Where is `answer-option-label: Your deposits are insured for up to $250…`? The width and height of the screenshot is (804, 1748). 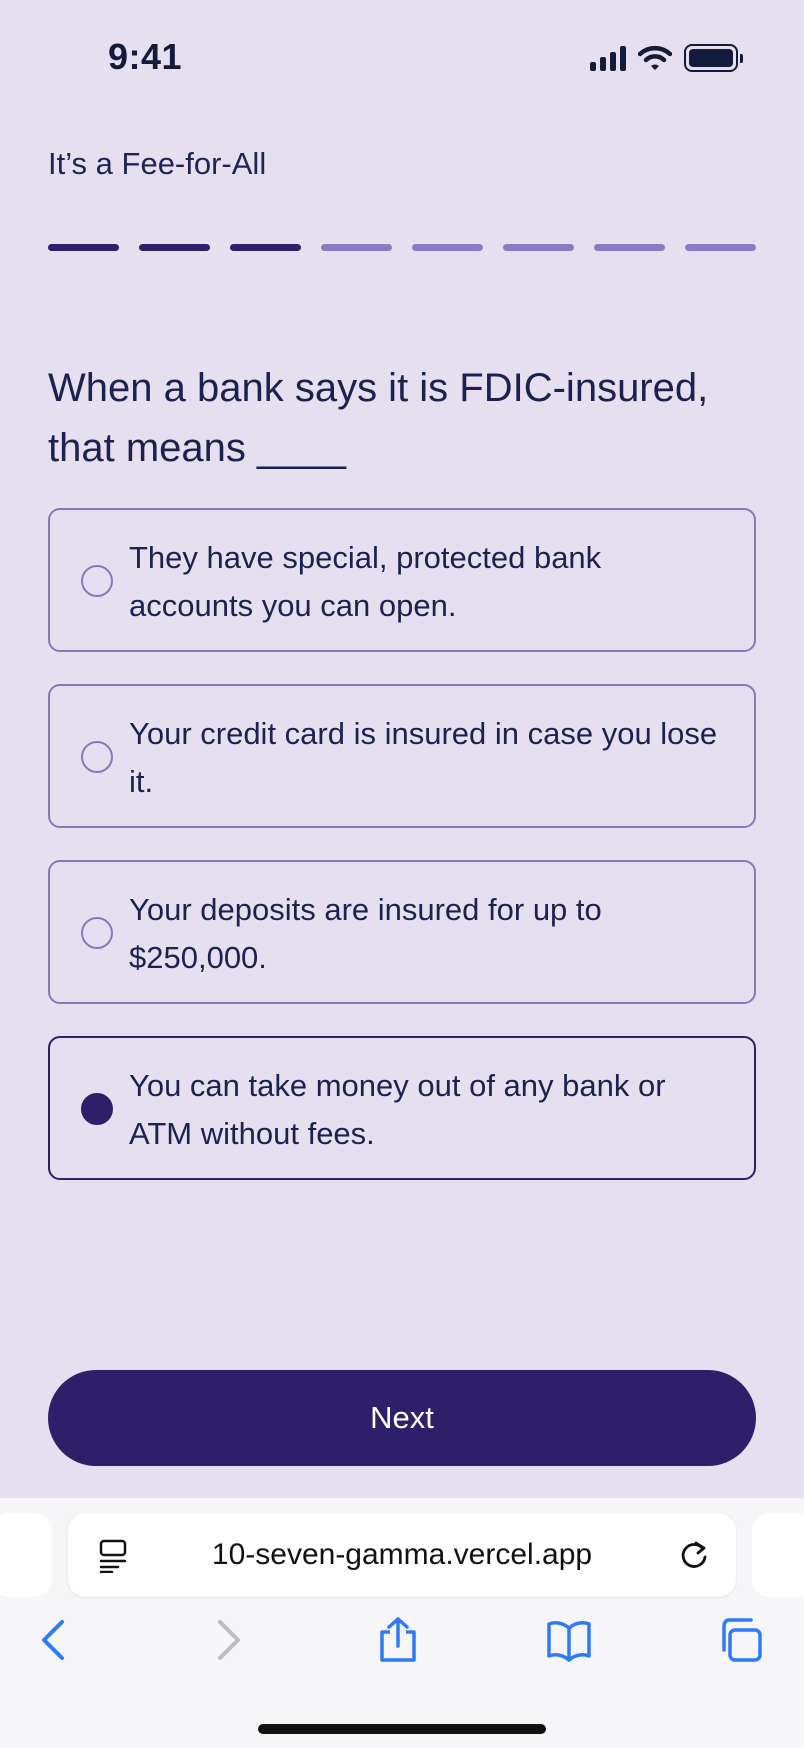
answer-option-label: Your deposits are insured for up to $250… is located at coordinates (365, 933).